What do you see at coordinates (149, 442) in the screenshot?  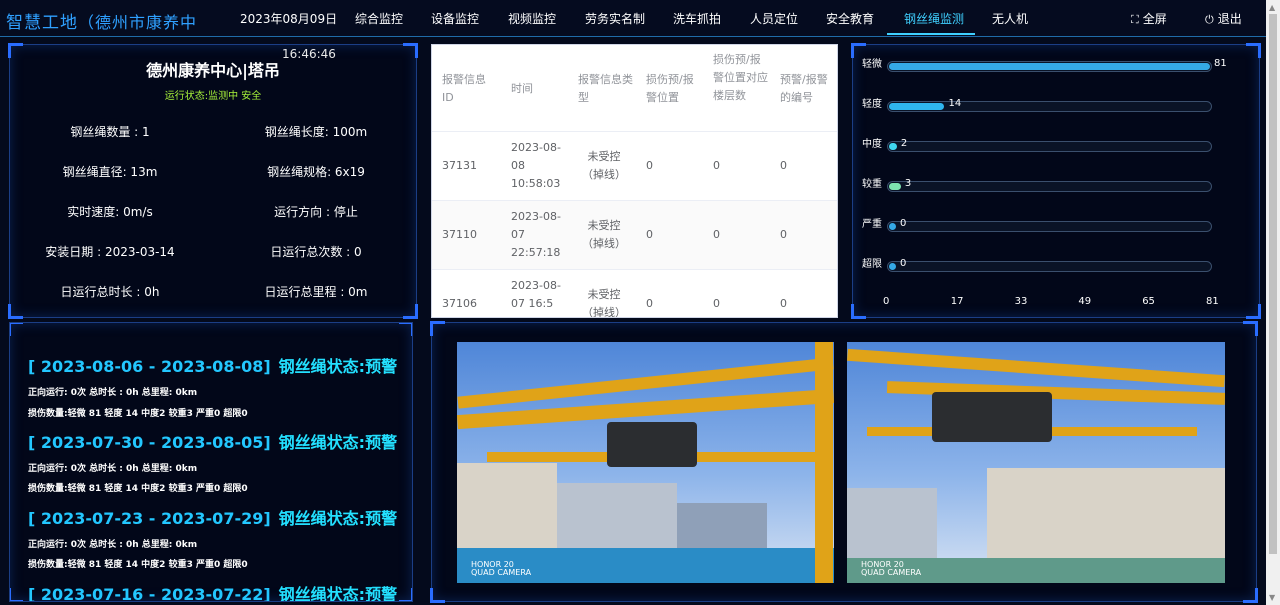 I see `week-range: [ 2023-07-30 - 2023-08-05]` at bounding box center [149, 442].